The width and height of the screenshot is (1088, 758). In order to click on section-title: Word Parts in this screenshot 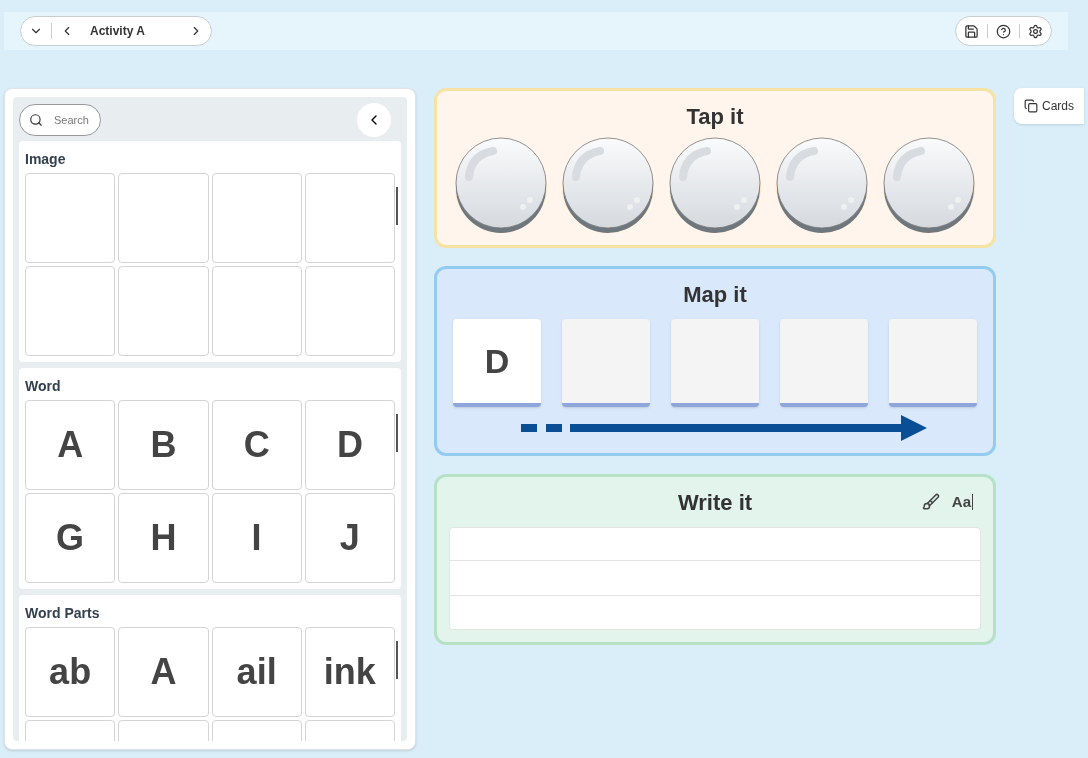, I will do `click(63, 613)`.